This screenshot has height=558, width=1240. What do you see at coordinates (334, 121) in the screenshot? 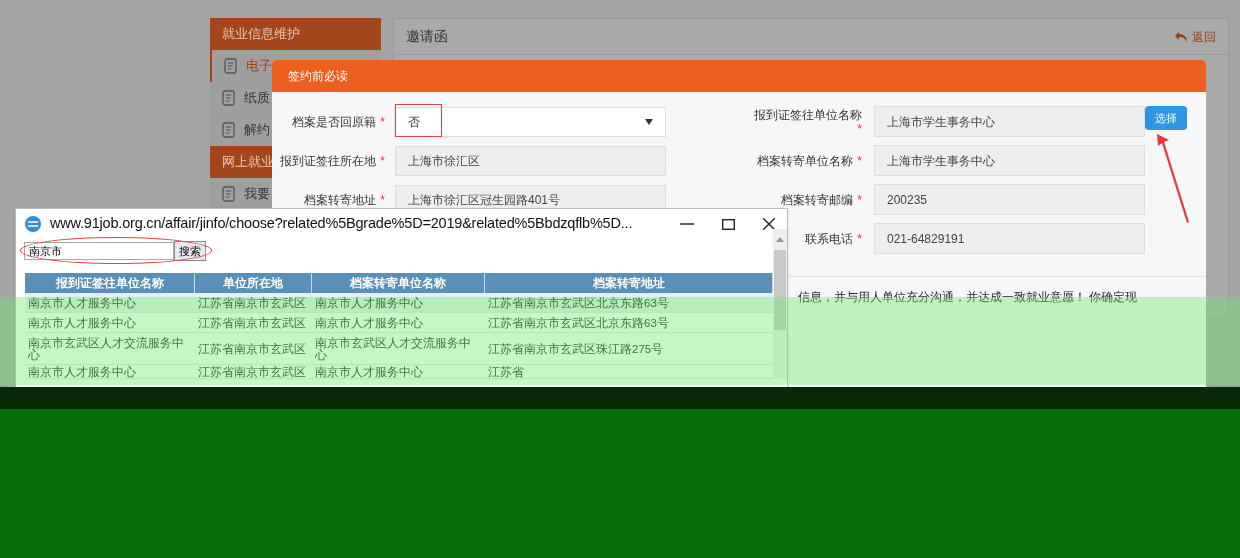
I see `field-label: 档案是否回原籍` at bounding box center [334, 121].